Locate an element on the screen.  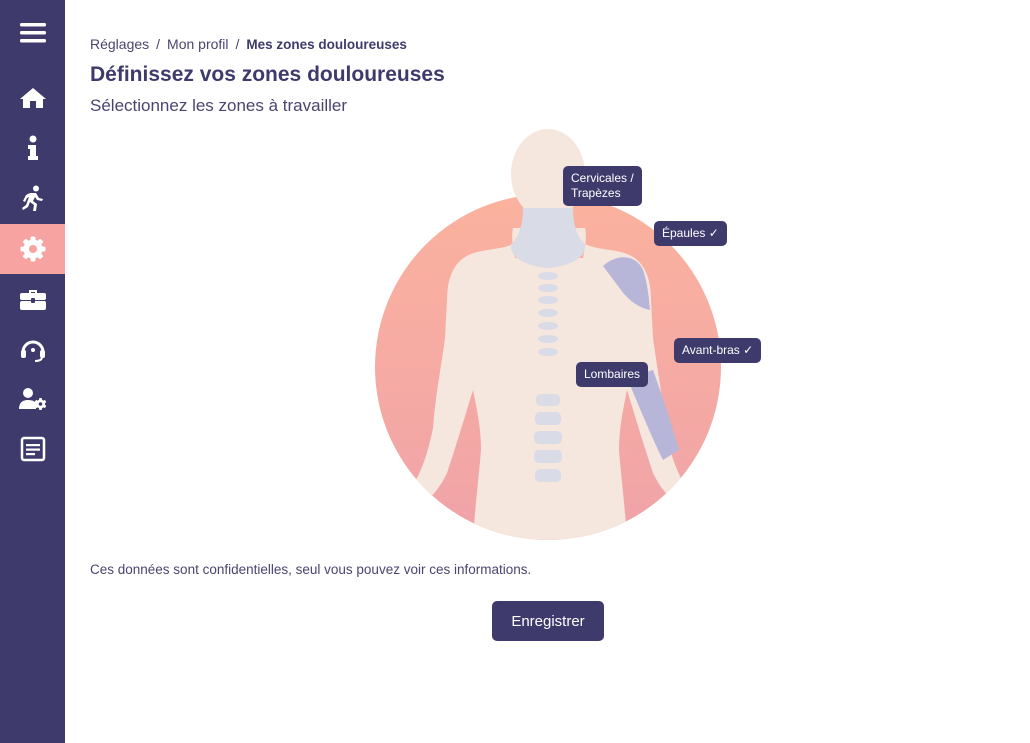
nav-home is located at coordinates (32, 98).